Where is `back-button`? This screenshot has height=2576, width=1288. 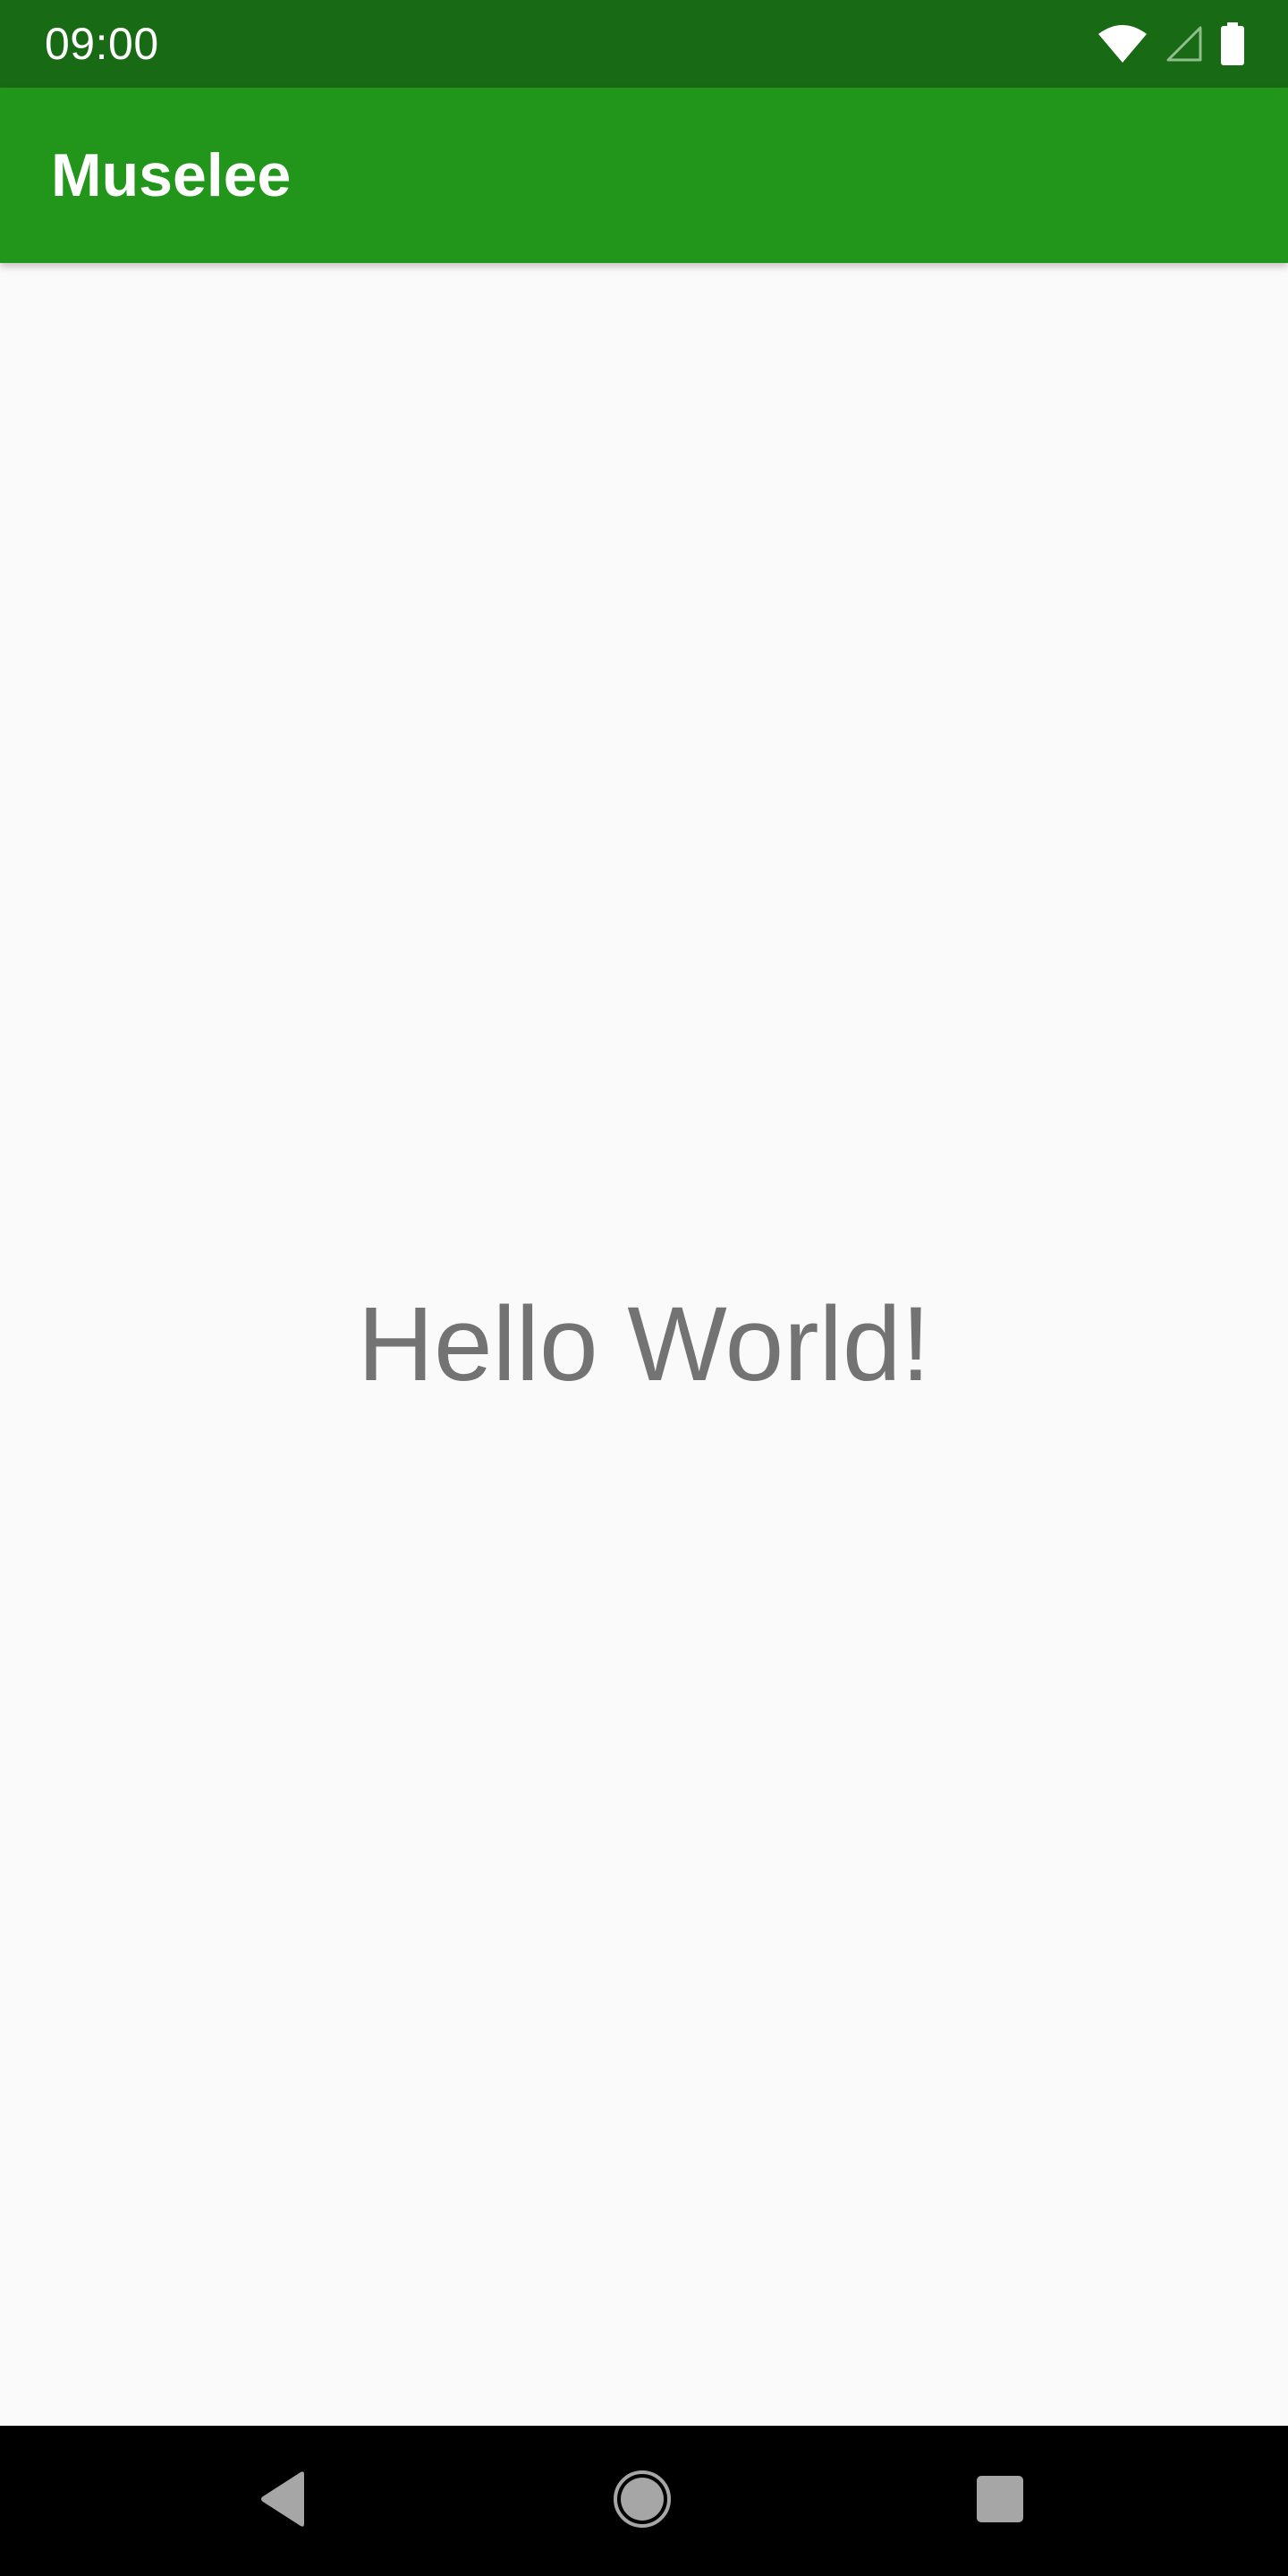 back-button is located at coordinates (284, 2501).